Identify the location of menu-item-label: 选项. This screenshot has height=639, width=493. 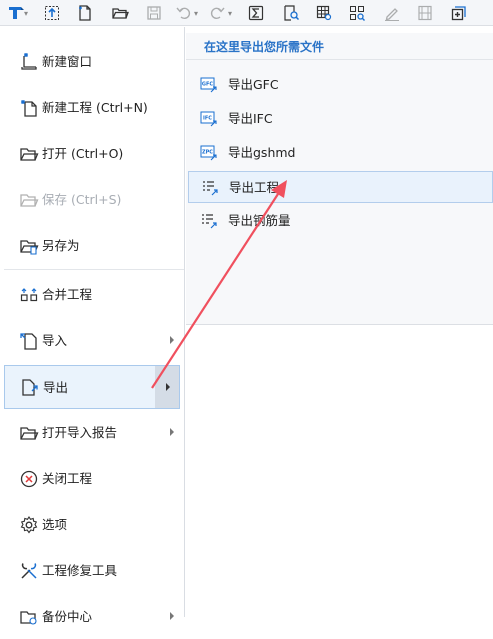
(55, 524).